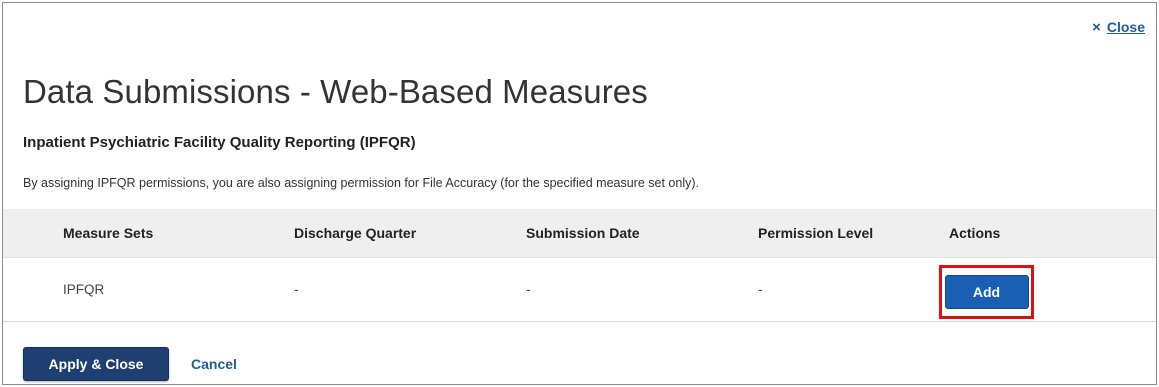 The image size is (1159, 387). What do you see at coordinates (975, 233) in the screenshot?
I see `column-header-actions: Actions` at bounding box center [975, 233].